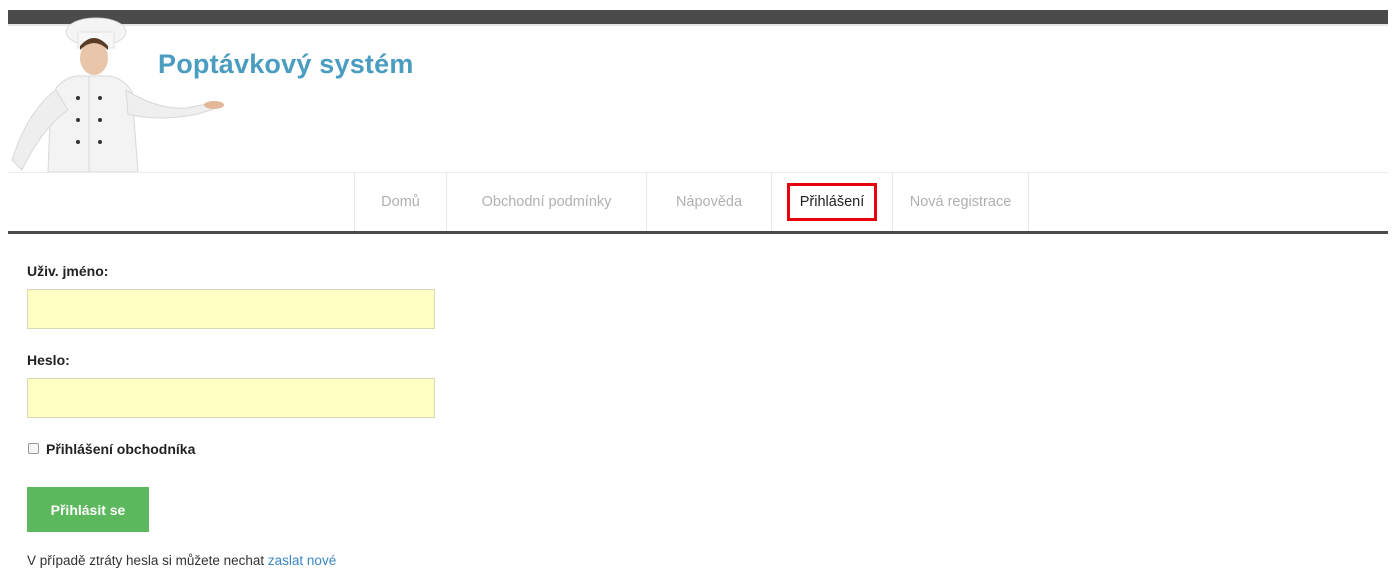 The image size is (1395, 571). I want to click on password-label: Heslo:, so click(48, 360).